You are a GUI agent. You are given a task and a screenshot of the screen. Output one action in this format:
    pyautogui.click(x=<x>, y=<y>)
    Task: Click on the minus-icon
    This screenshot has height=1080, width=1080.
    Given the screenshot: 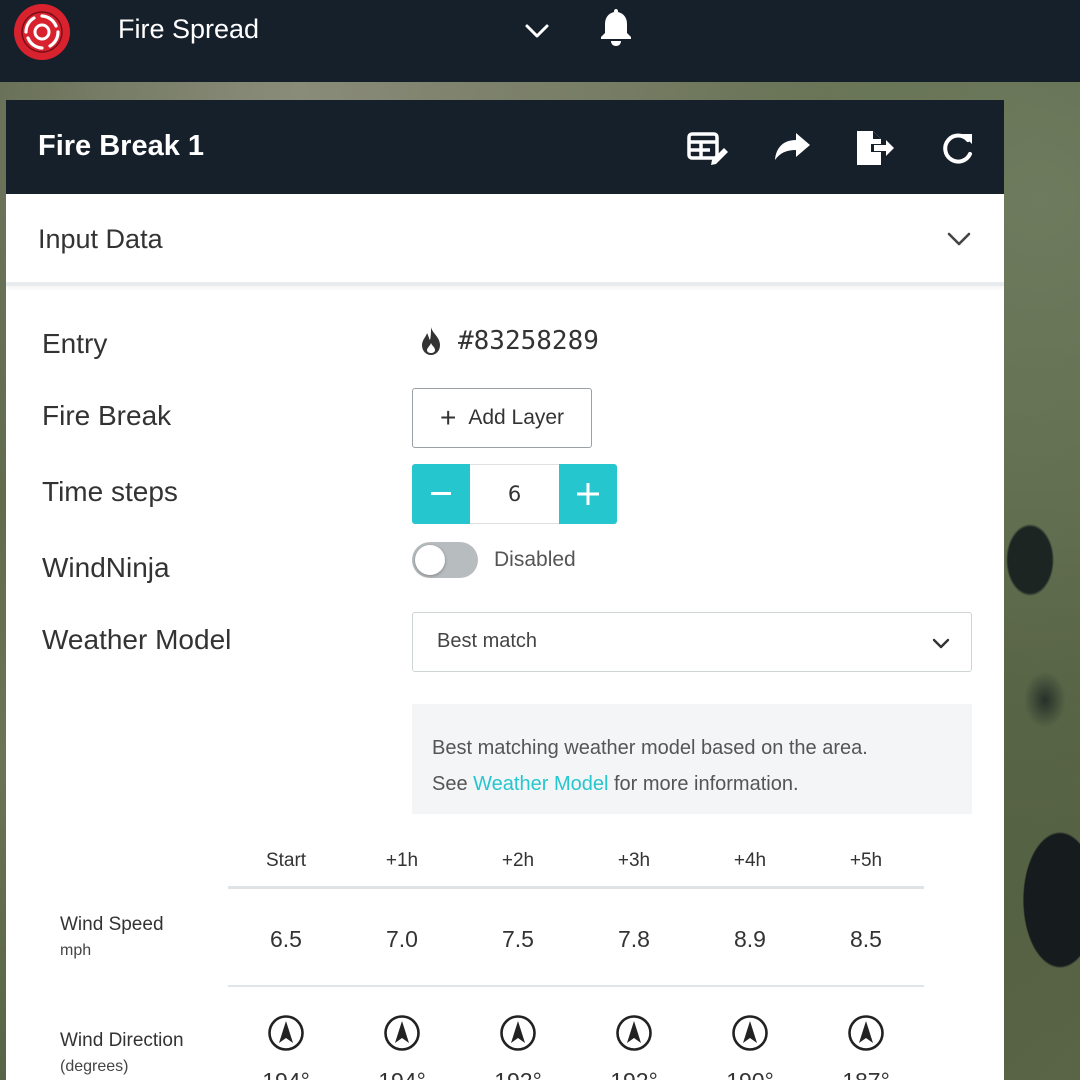 What is the action you would take?
    pyautogui.click(x=441, y=493)
    